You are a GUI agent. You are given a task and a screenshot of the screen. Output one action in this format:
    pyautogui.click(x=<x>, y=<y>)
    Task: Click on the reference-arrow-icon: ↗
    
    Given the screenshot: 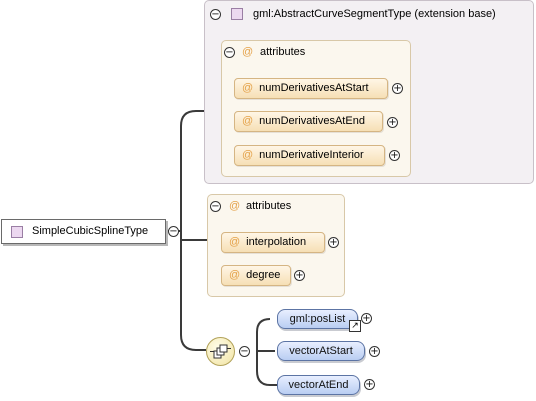 What is the action you would take?
    pyautogui.click(x=355, y=326)
    